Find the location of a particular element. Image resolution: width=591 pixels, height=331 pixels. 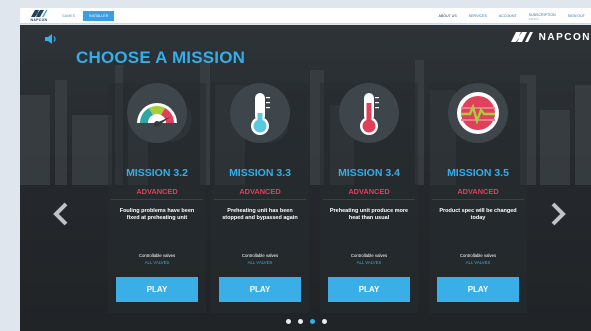

thermometer-hot-icon is located at coordinates (369, 114).